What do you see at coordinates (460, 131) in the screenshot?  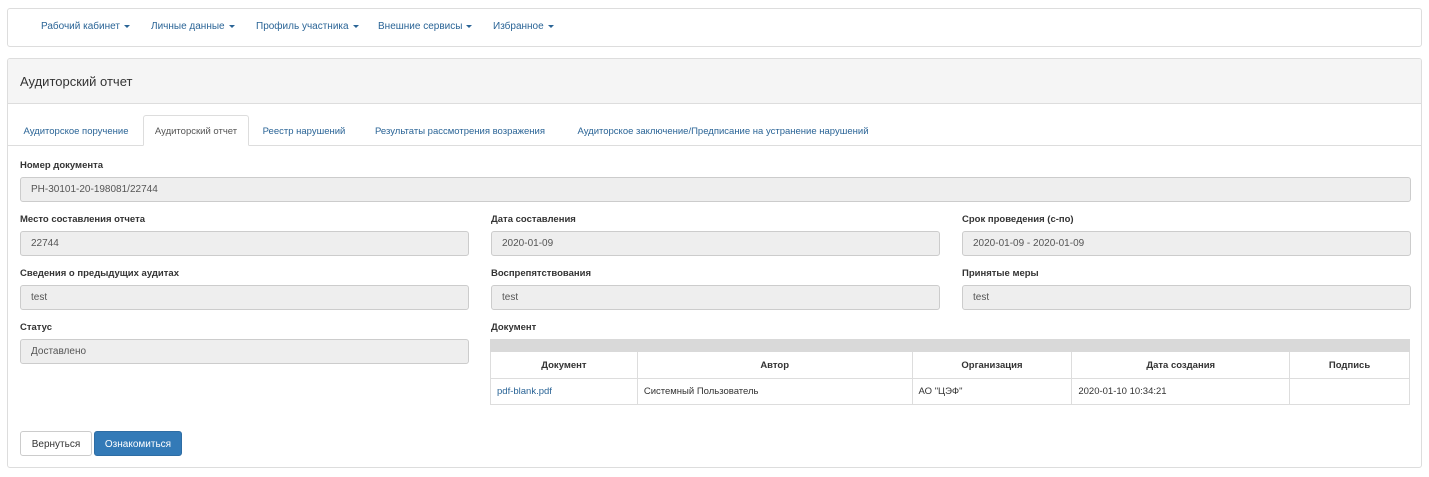 I see `tab-objection-results: Результаты рассмотрения возражения` at bounding box center [460, 131].